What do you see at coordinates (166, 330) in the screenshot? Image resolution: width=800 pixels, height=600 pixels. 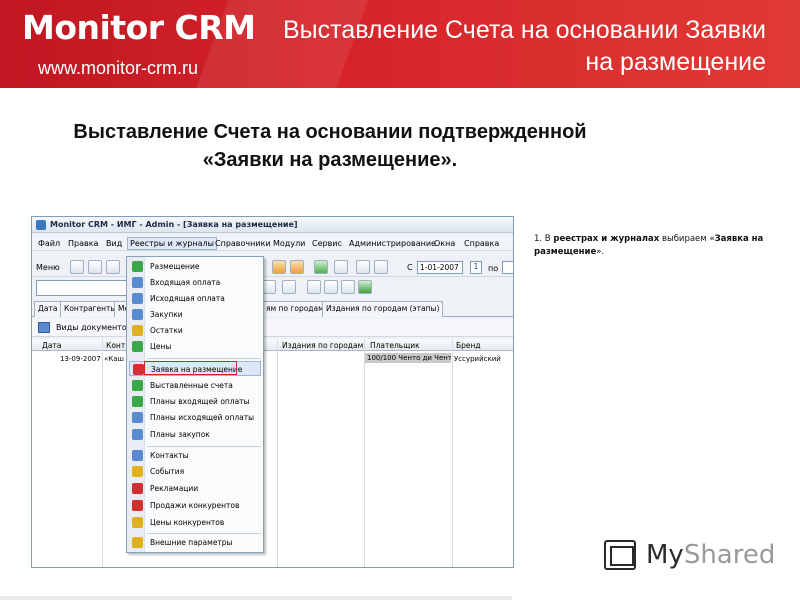 I see `menu-item-label: Остатки` at bounding box center [166, 330].